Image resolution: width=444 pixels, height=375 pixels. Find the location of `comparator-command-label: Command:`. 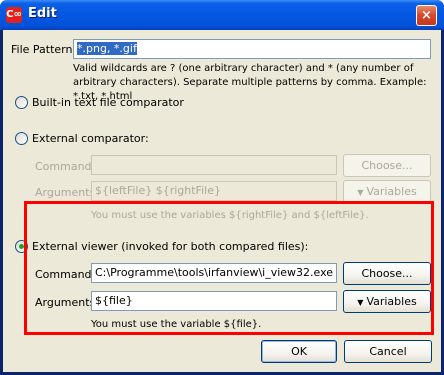

comparator-command-label: Command: is located at coordinates (65, 166).